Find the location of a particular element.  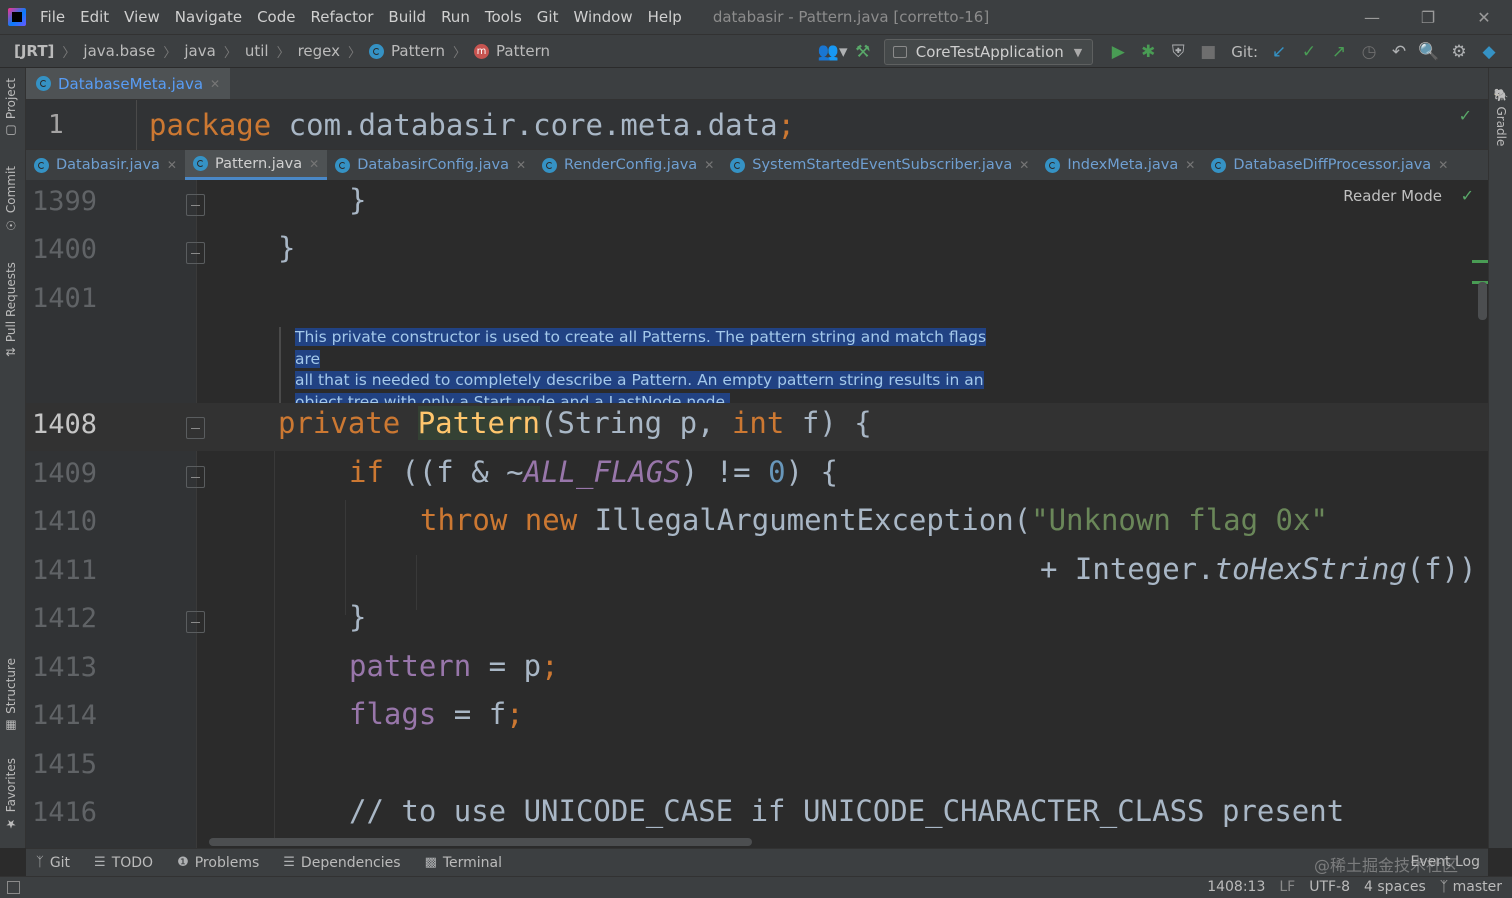

breadcrumb-java: java is located at coordinates (199, 51).